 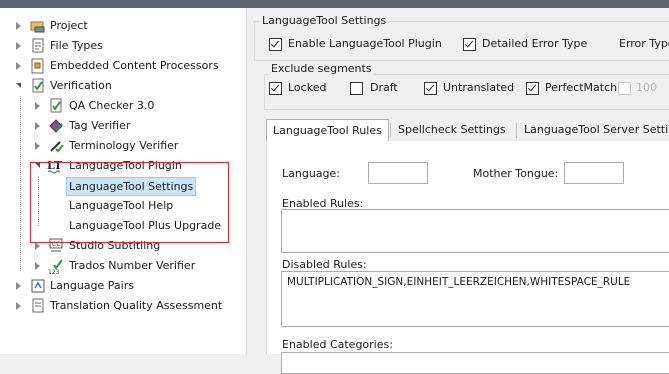 What do you see at coordinates (112, 105) in the screenshot?
I see `tree-item-label: QA Checker 3.0` at bounding box center [112, 105].